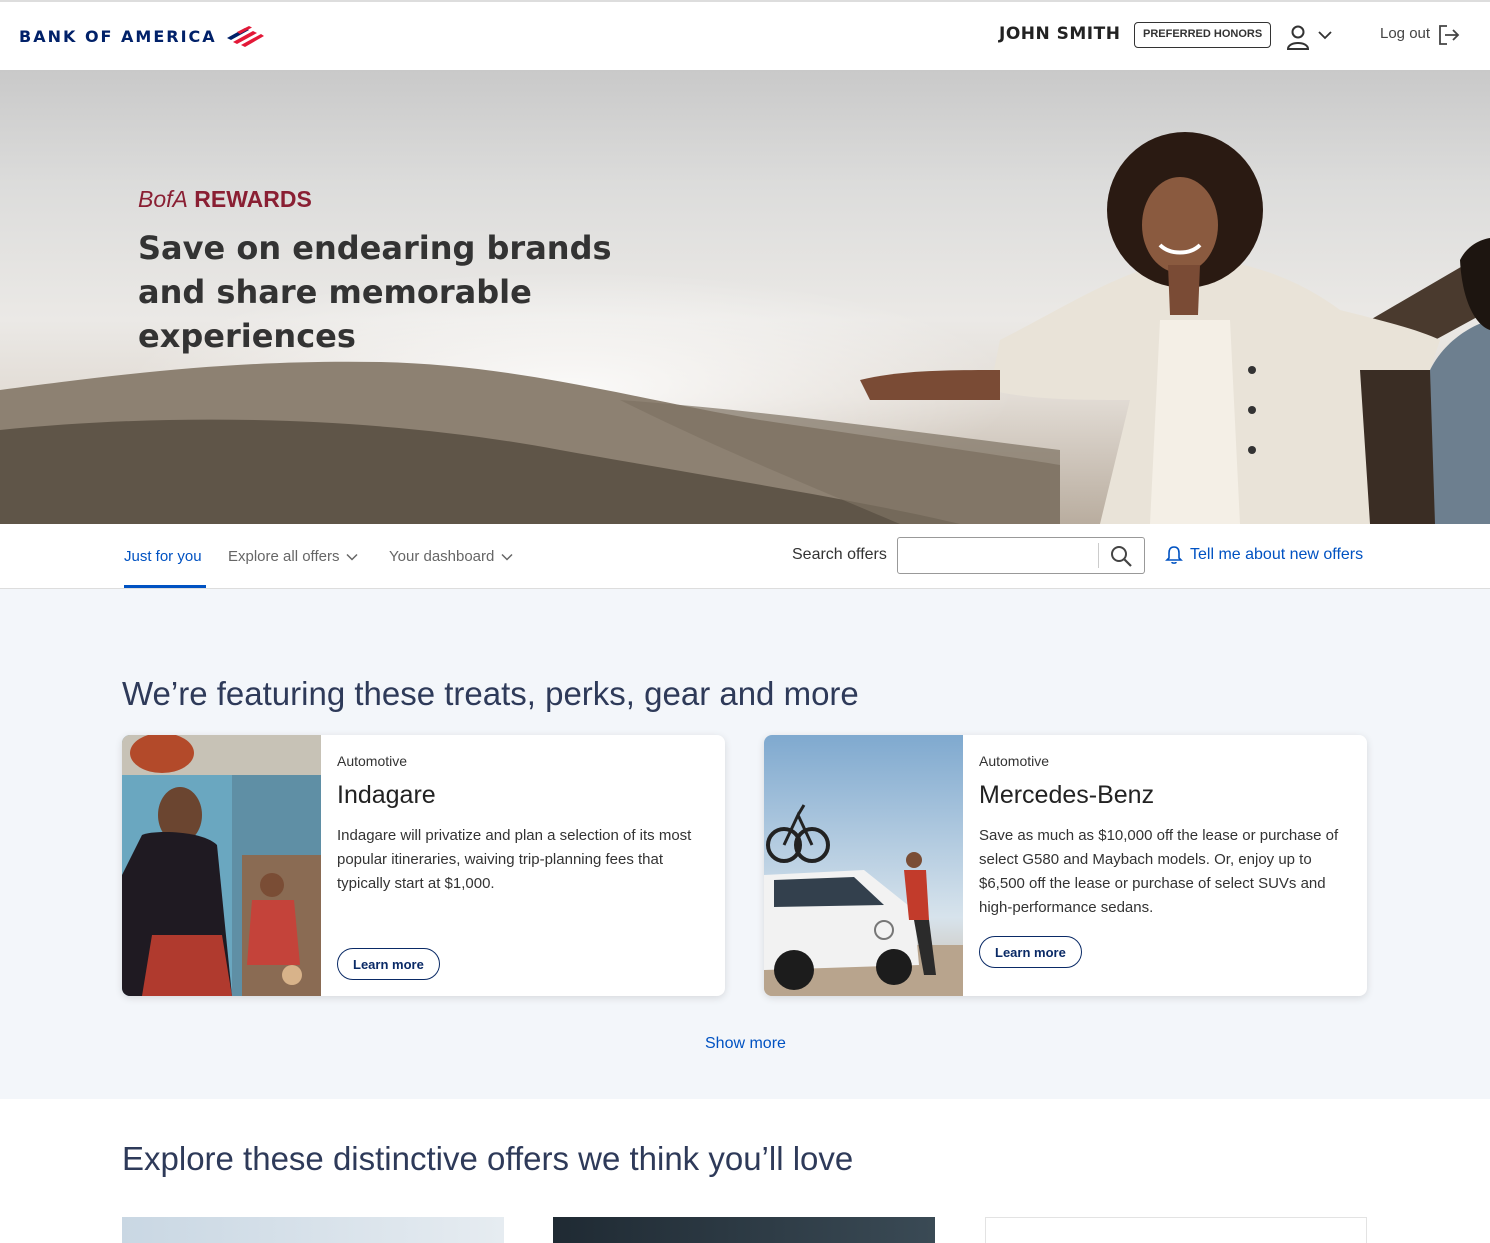  I want to click on tab-your-dashboard: Your dashboard, so click(451, 556).